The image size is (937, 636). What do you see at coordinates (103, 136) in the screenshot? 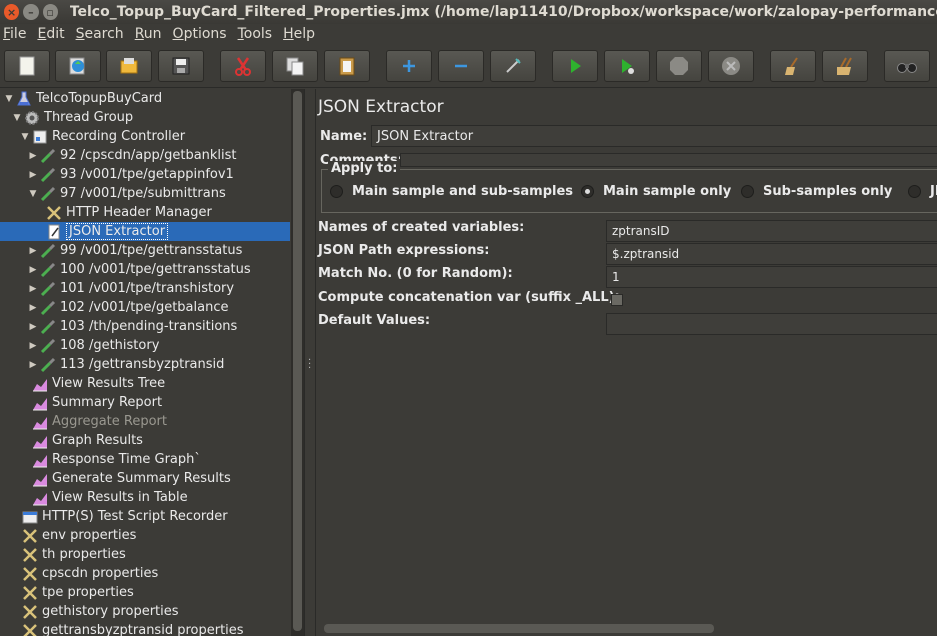
I see `tree-item-recording-controller: ▼ Recording Controller` at bounding box center [103, 136].